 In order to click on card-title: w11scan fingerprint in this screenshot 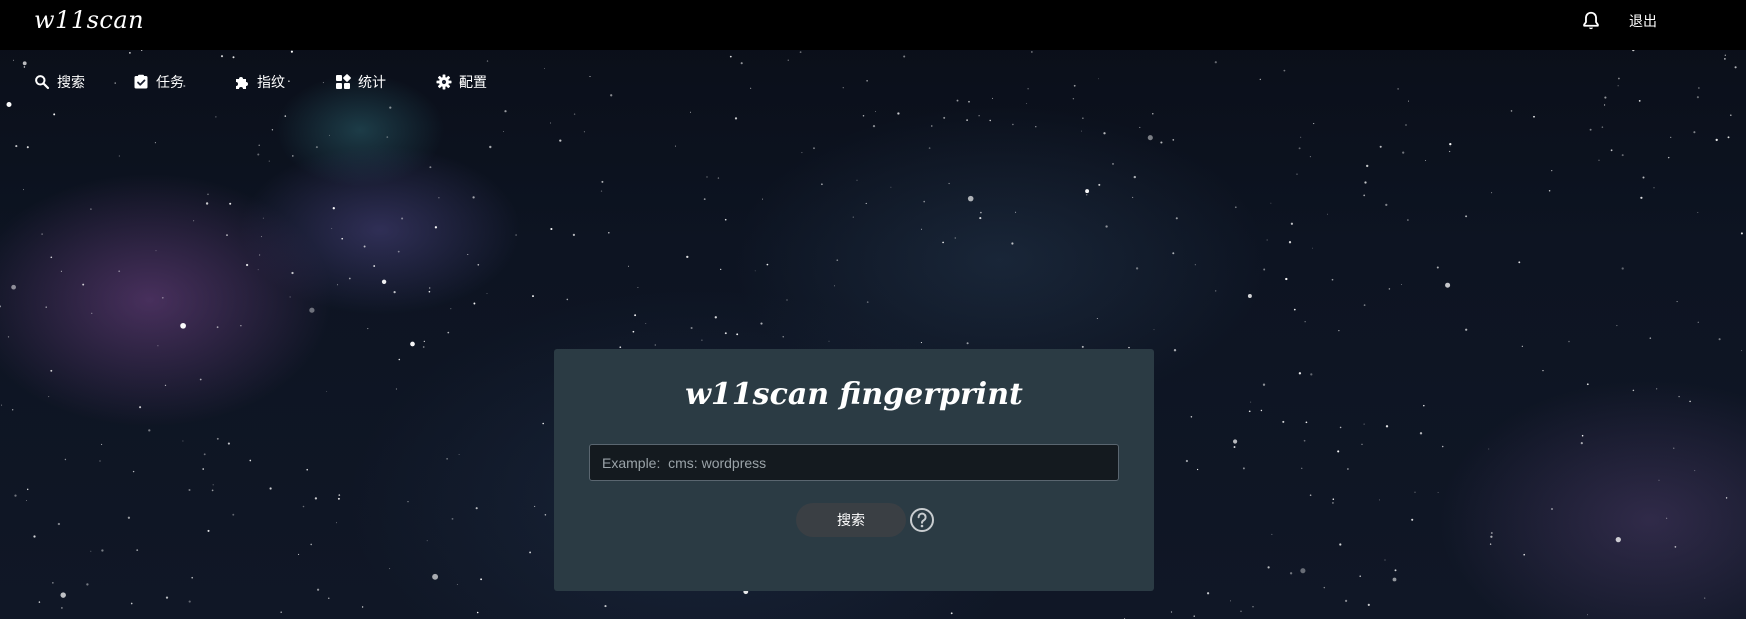, I will do `click(854, 394)`.